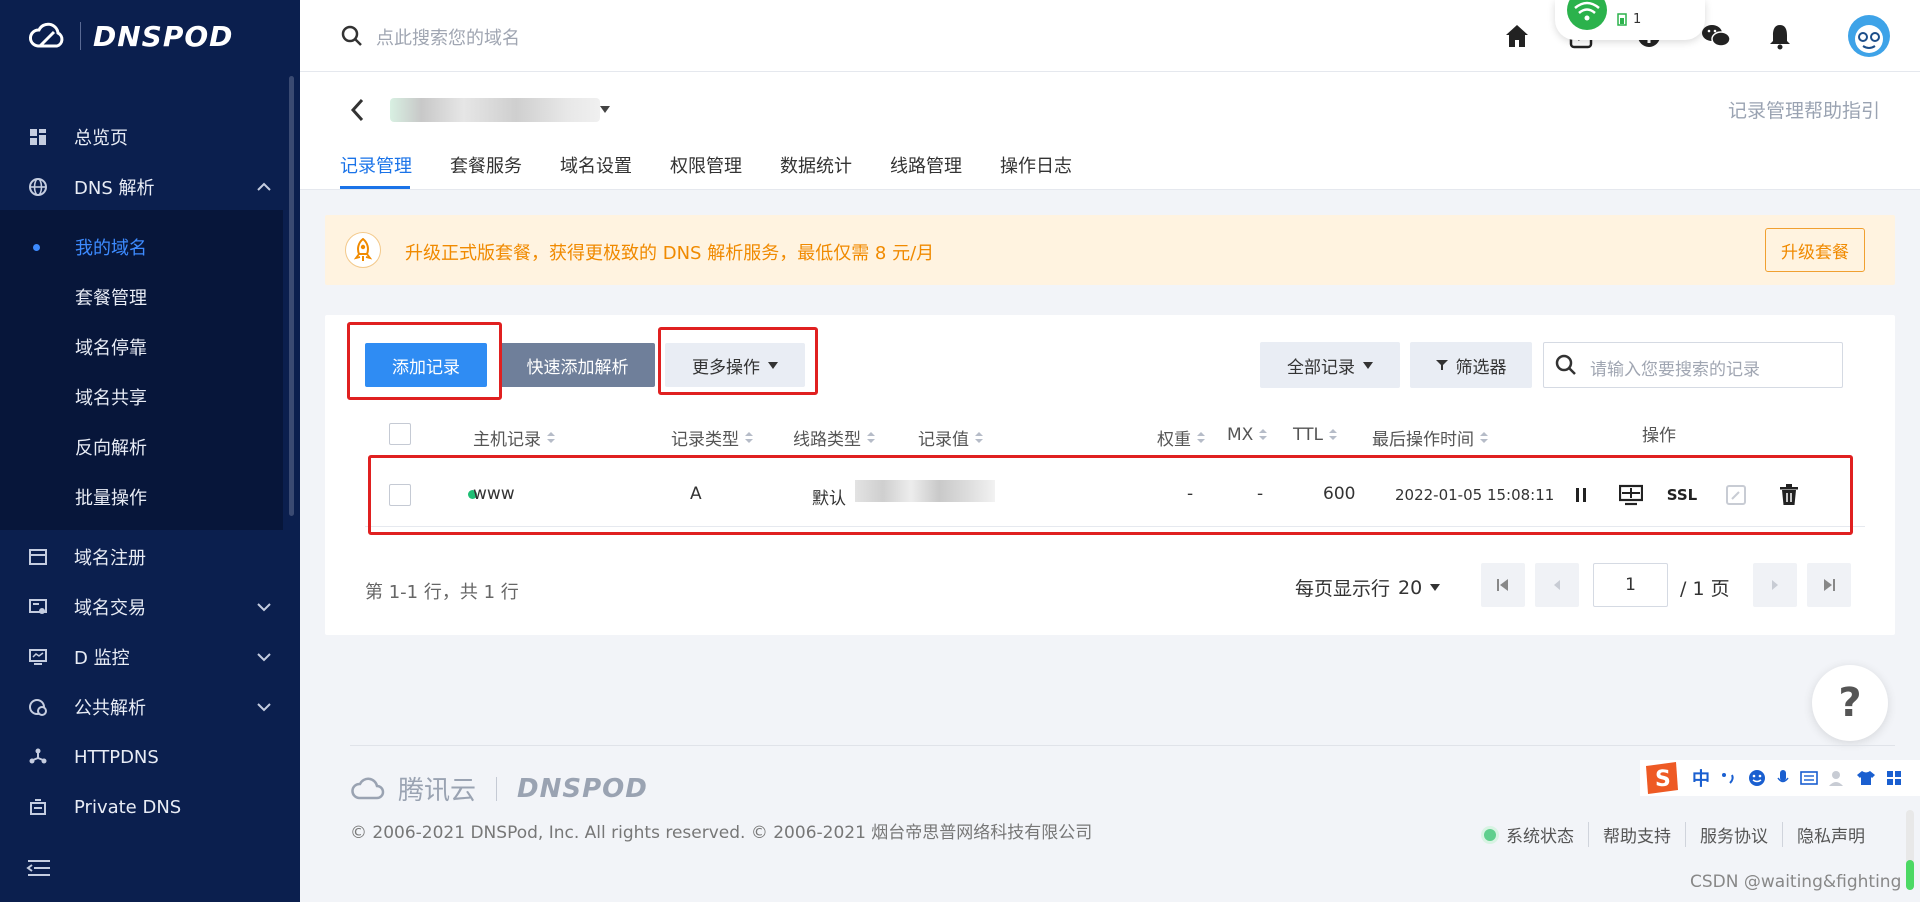 This screenshot has height=902, width=1920. What do you see at coordinates (486, 165) in the screenshot?
I see `tab-package: 套餐服务` at bounding box center [486, 165].